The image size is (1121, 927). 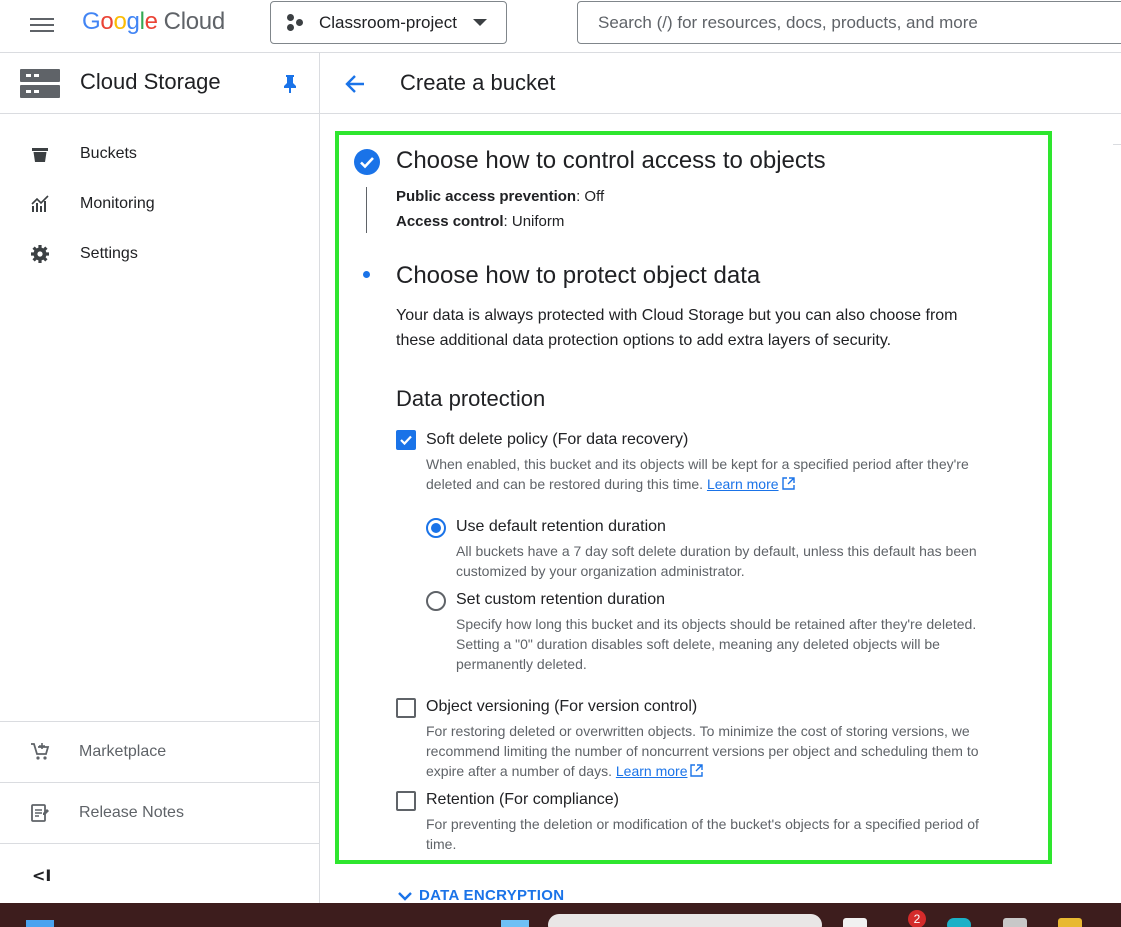 What do you see at coordinates (561, 526) in the screenshot?
I see `default-retention-label: Use default retention duration` at bounding box center [561, 526].